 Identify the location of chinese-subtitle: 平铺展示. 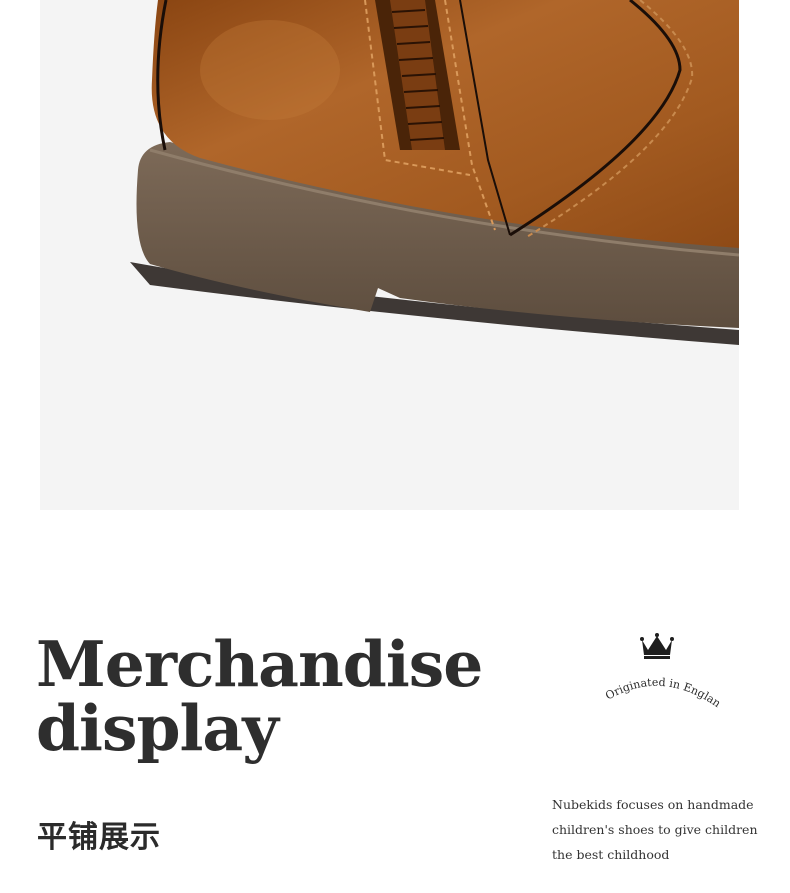
(99, 837).